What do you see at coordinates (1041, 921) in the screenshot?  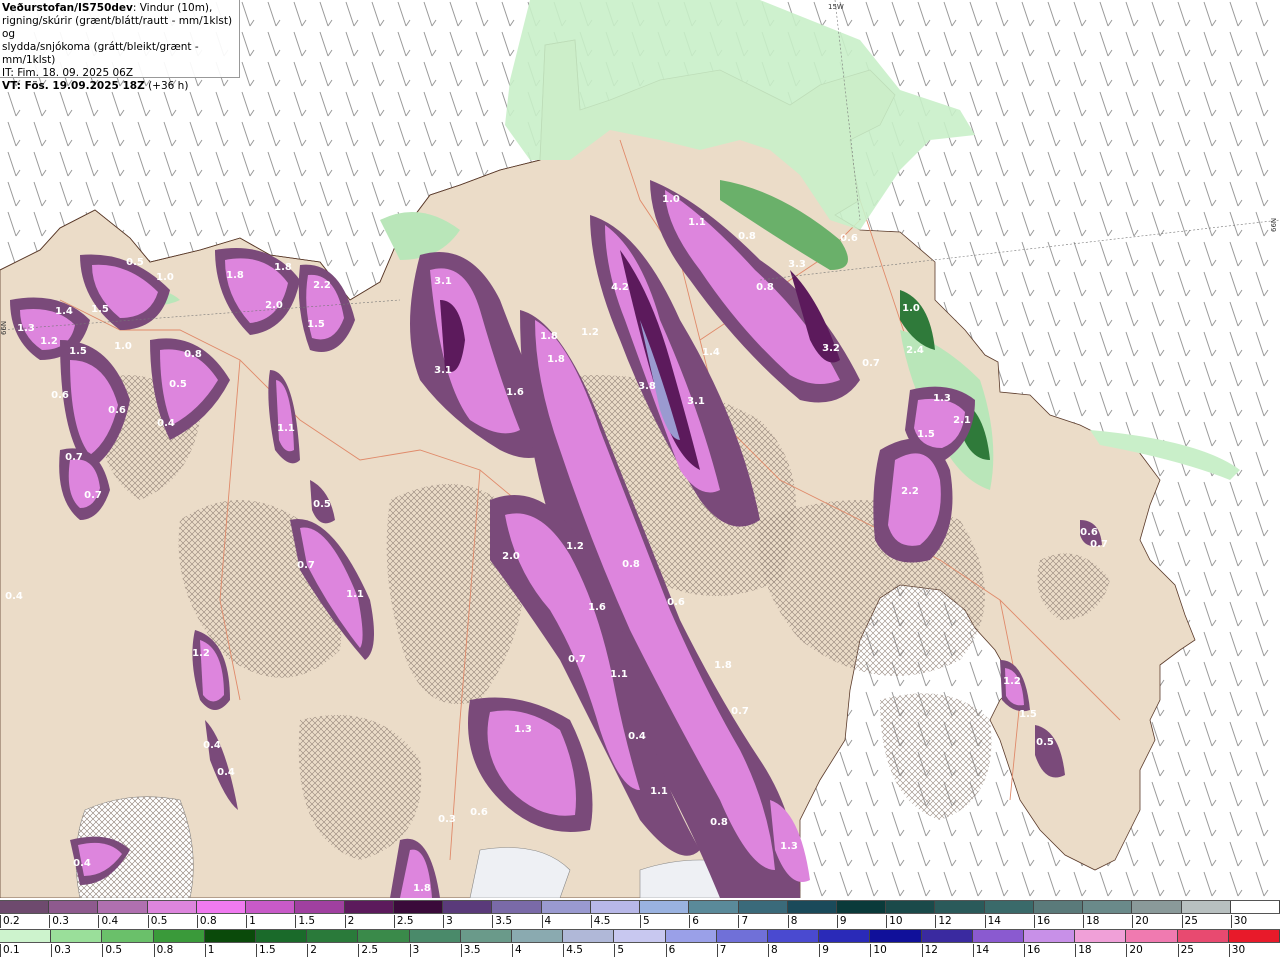 I see `scale-tick-label: 16` at bounding box center [1041, 921].